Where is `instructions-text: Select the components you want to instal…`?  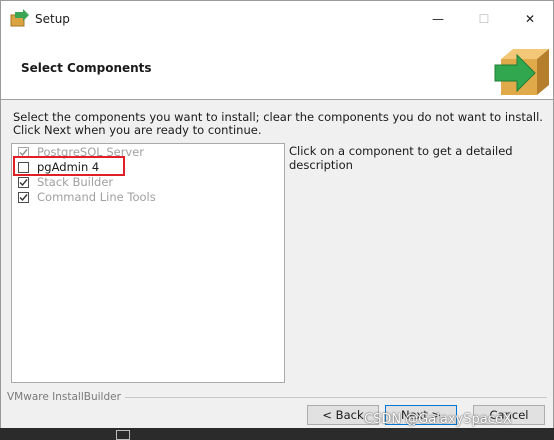
instructions-text: Select the components you want to instal… is located at coordinates (278, 123).